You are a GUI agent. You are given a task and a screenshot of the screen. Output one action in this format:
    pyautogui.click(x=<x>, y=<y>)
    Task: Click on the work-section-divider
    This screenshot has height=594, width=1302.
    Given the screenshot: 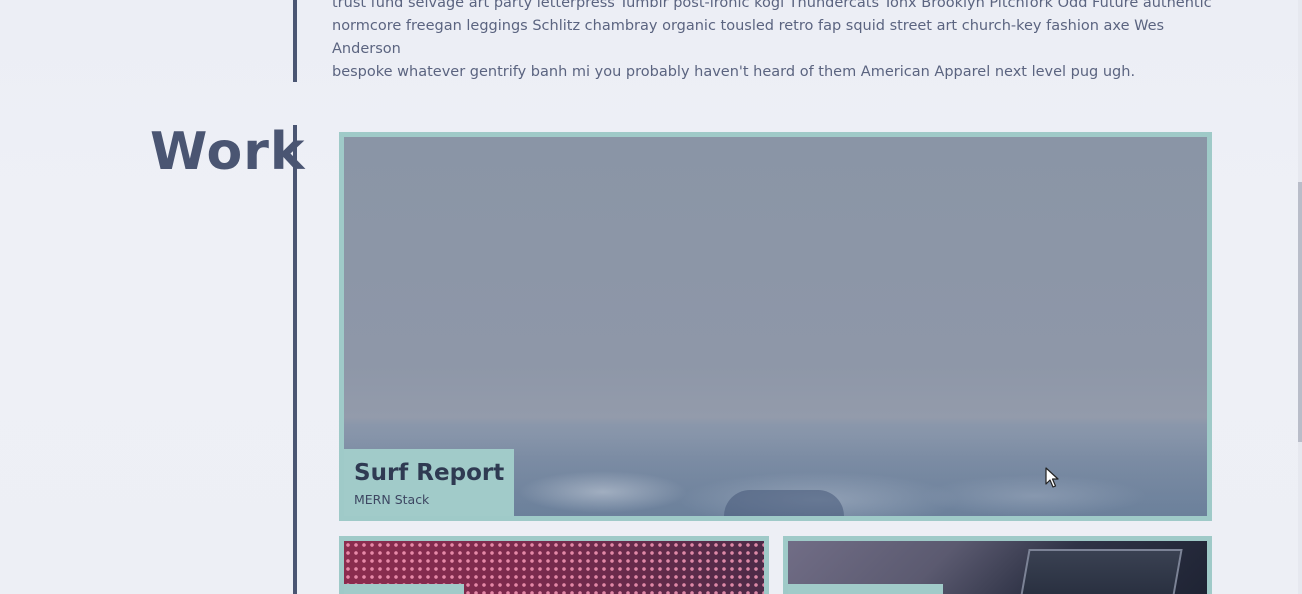 What is the action you would take?
    pyautogui.click(x=295, y=359)
    